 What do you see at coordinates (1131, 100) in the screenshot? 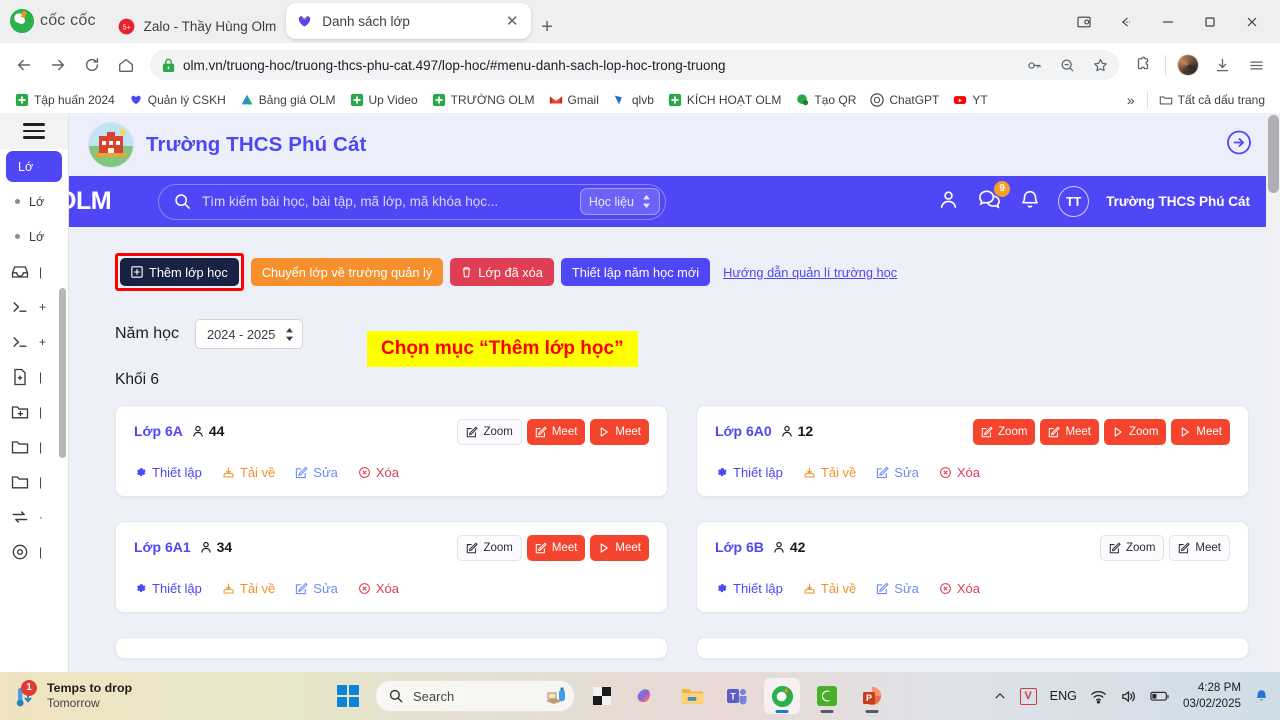
I see `bookmarks-overflow-icon: »` at bounding box center [1131, 100].